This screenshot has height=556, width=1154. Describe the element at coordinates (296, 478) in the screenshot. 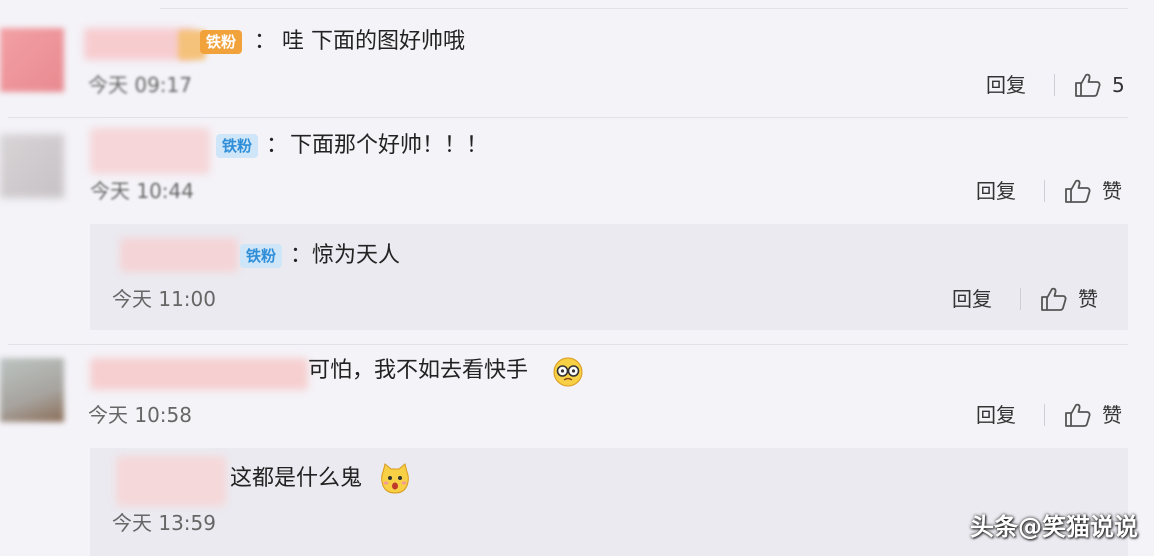

I see `reply-text: 这都是什么鬼` at that location.